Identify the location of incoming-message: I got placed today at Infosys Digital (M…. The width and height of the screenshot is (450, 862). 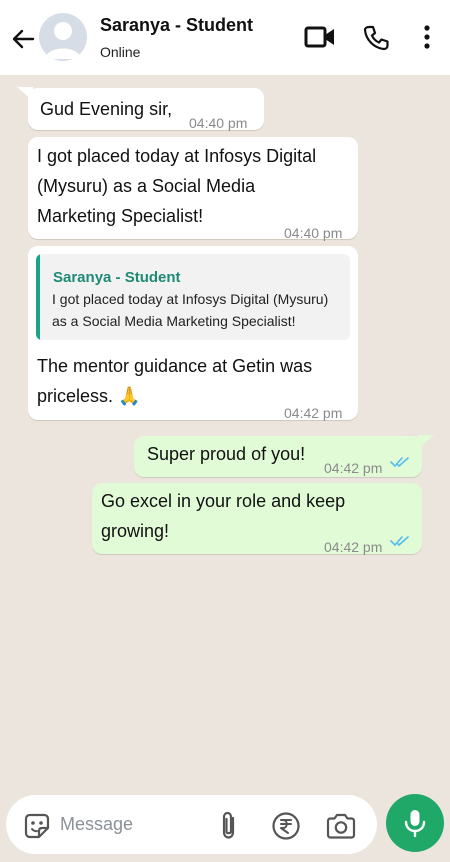
(193, 189).